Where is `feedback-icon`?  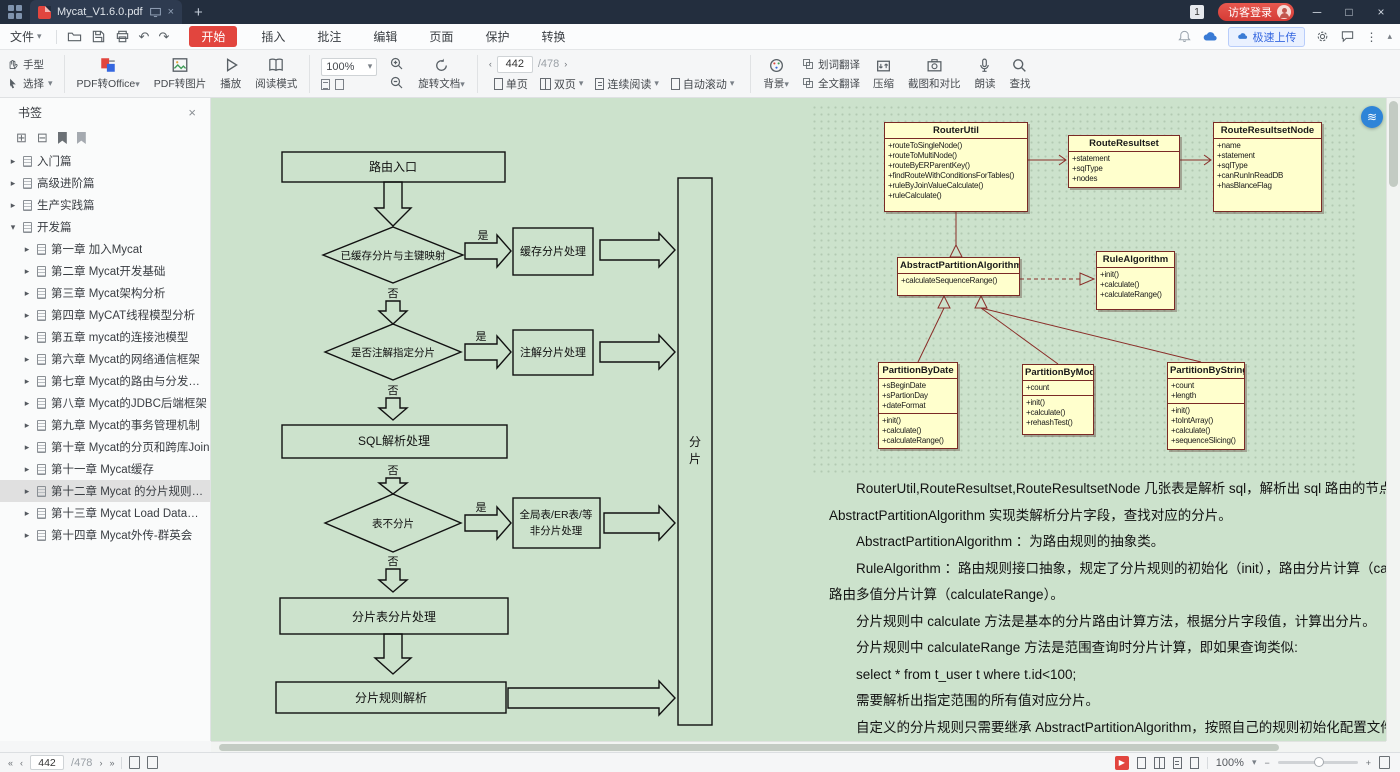 feedback-icon is located at coordinates (1347, 36).